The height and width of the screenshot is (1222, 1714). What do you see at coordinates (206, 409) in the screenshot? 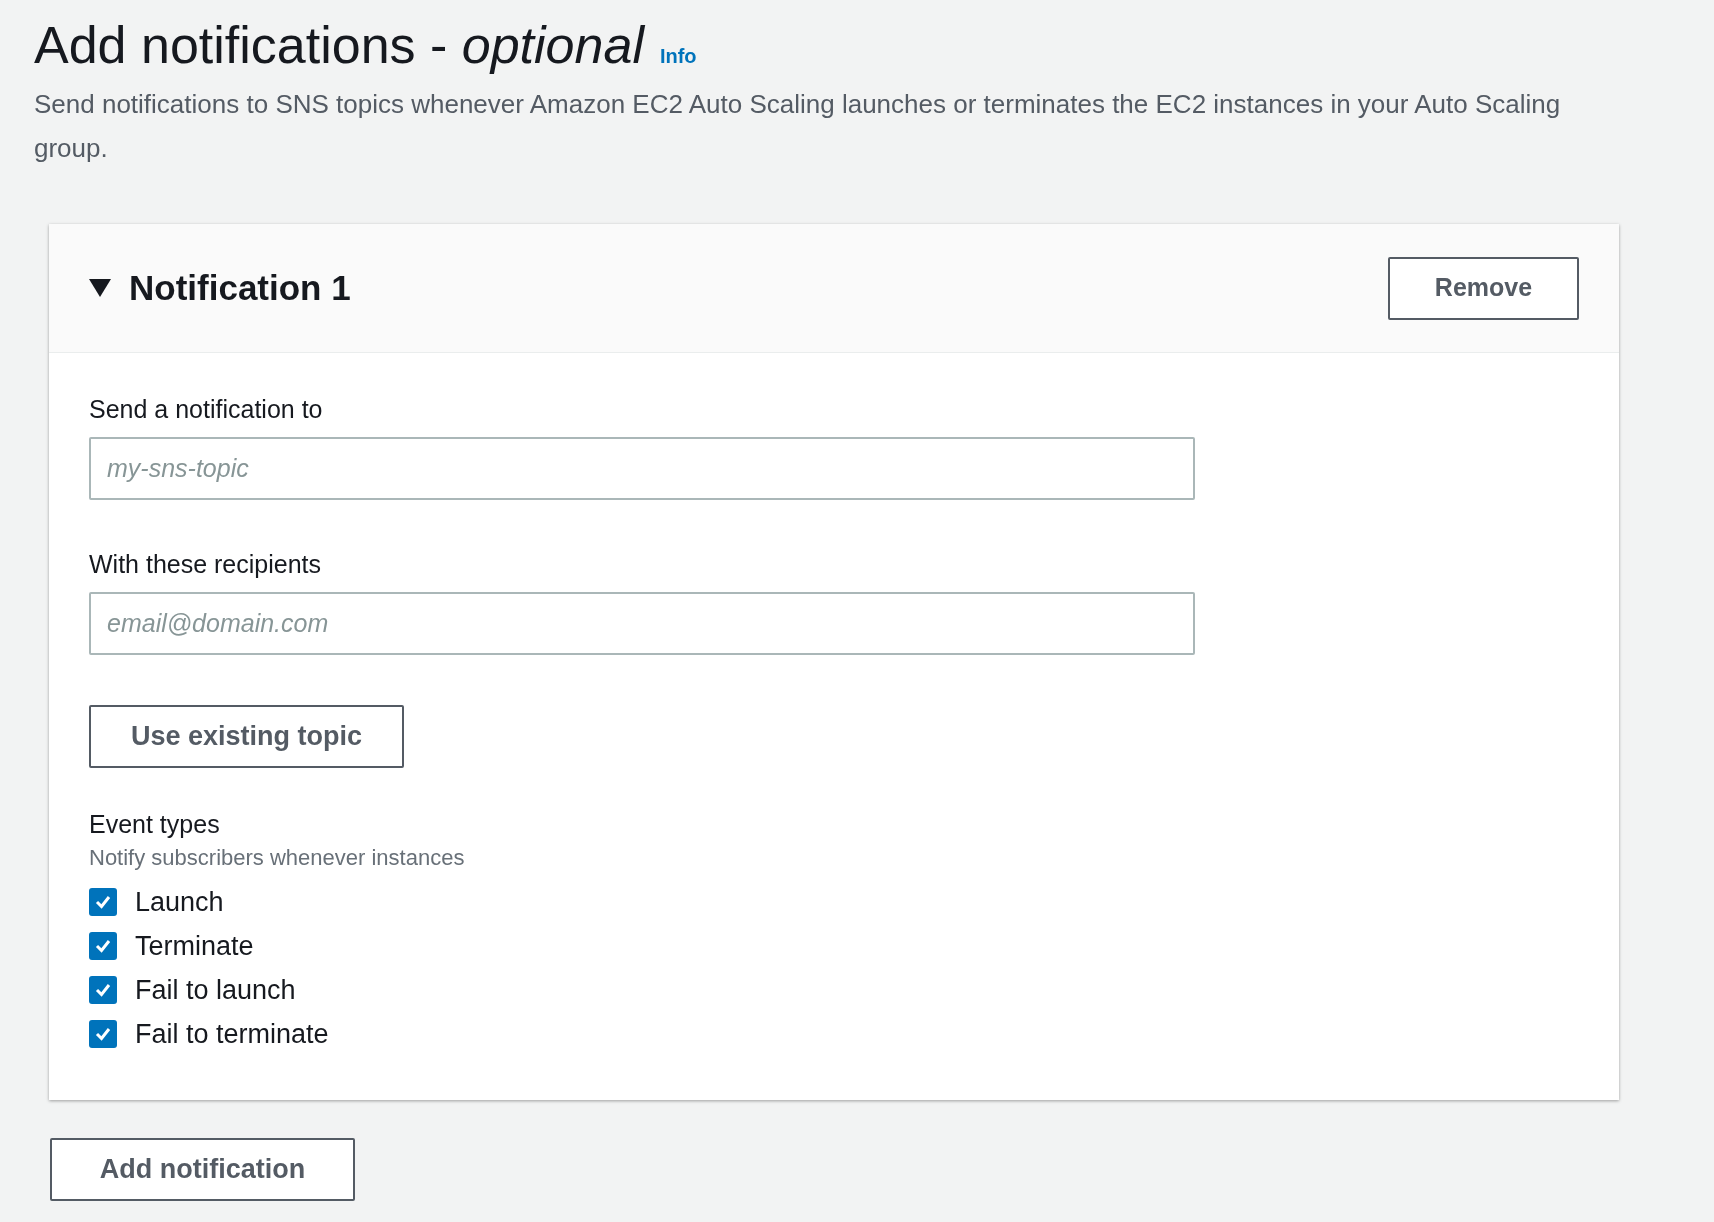
I see `field-label: Send a notification to` at bounding box center [206, 409].